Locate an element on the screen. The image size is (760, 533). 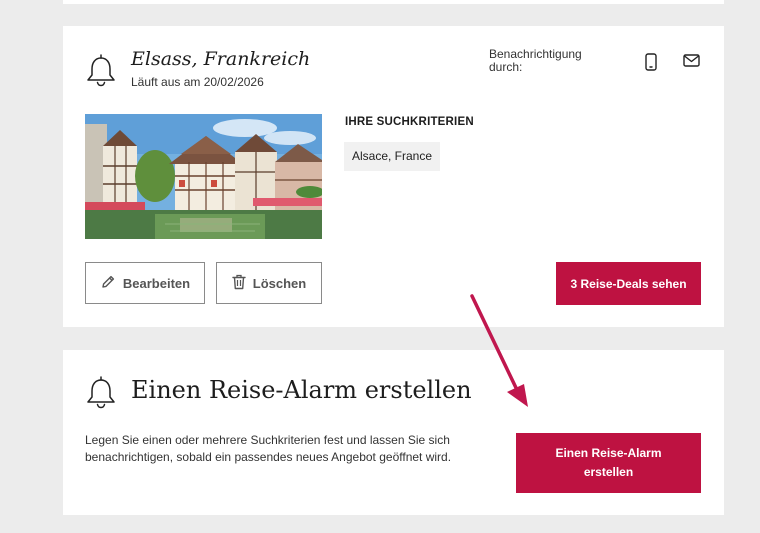
edit-button: Bearbeiten is located at coordinates (145, 283).